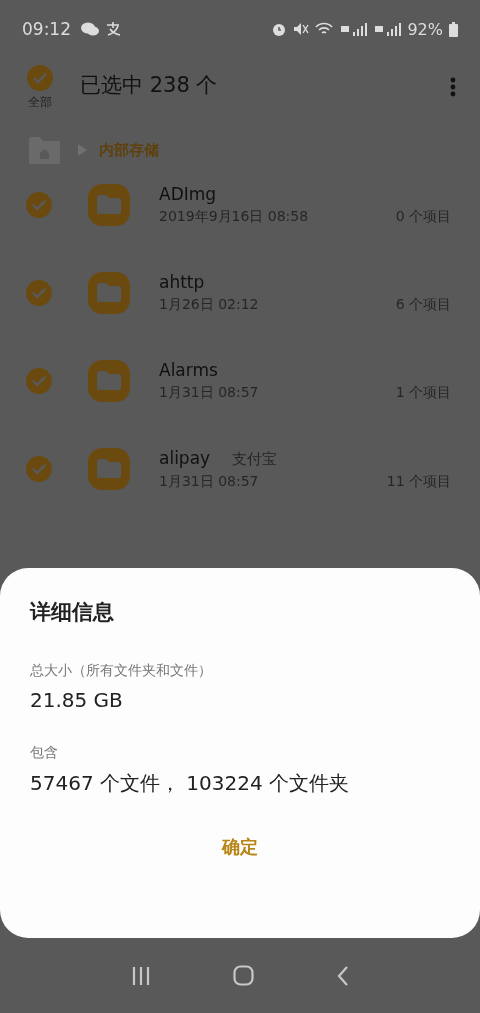 The image size is (480, 1013). What do you see at coordinates (141, 975) in the screenshot?
I see `recent-apps-icon` at bounding box center [141, 975].